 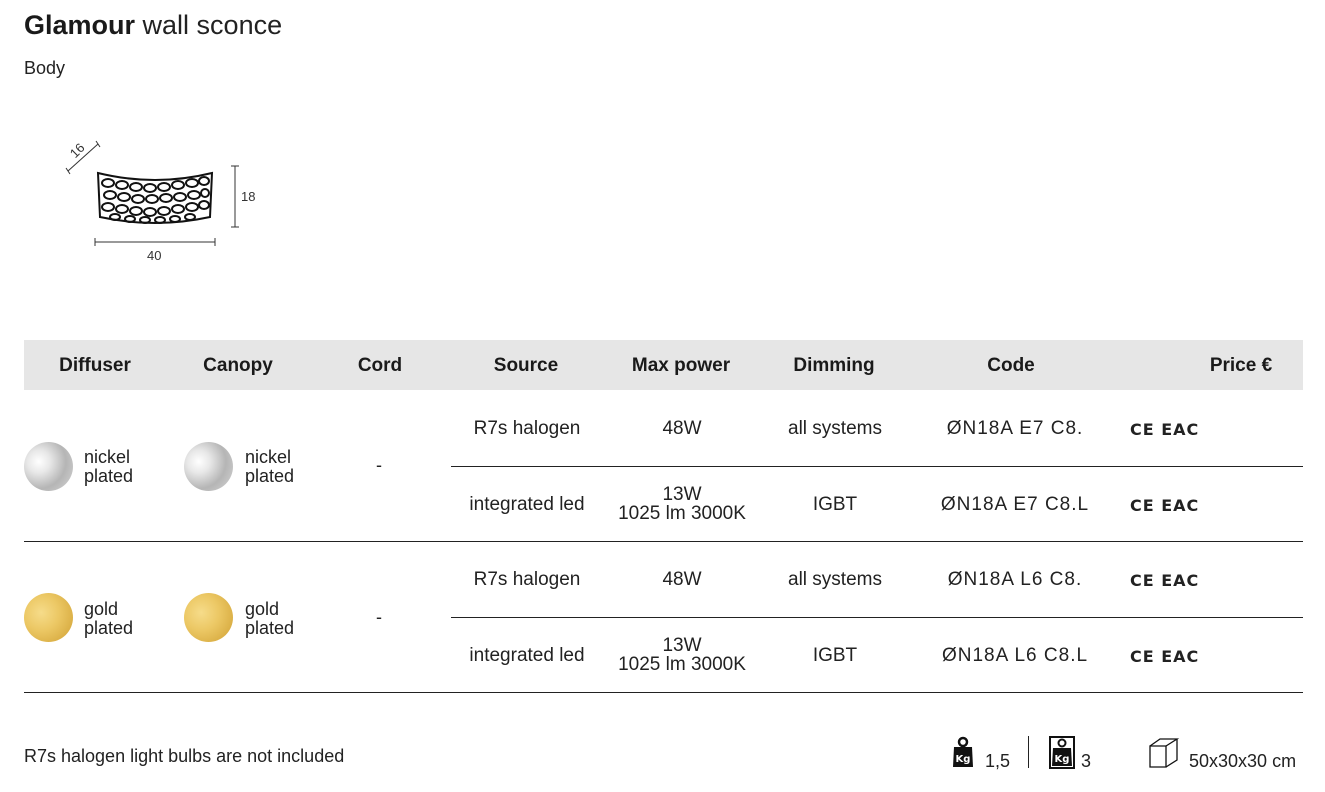 What do you see at coordinates (268, 457) in the screenshot?
I see `canopy-finish-line1: nickel` at bounding box center [268, 457].